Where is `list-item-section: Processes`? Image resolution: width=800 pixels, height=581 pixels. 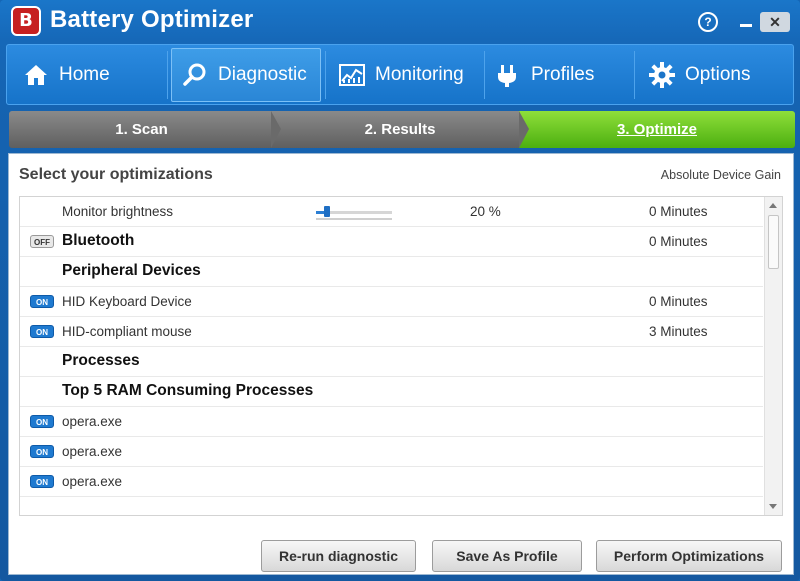 list-item-section: Processes is located at coordinates (391, 362).